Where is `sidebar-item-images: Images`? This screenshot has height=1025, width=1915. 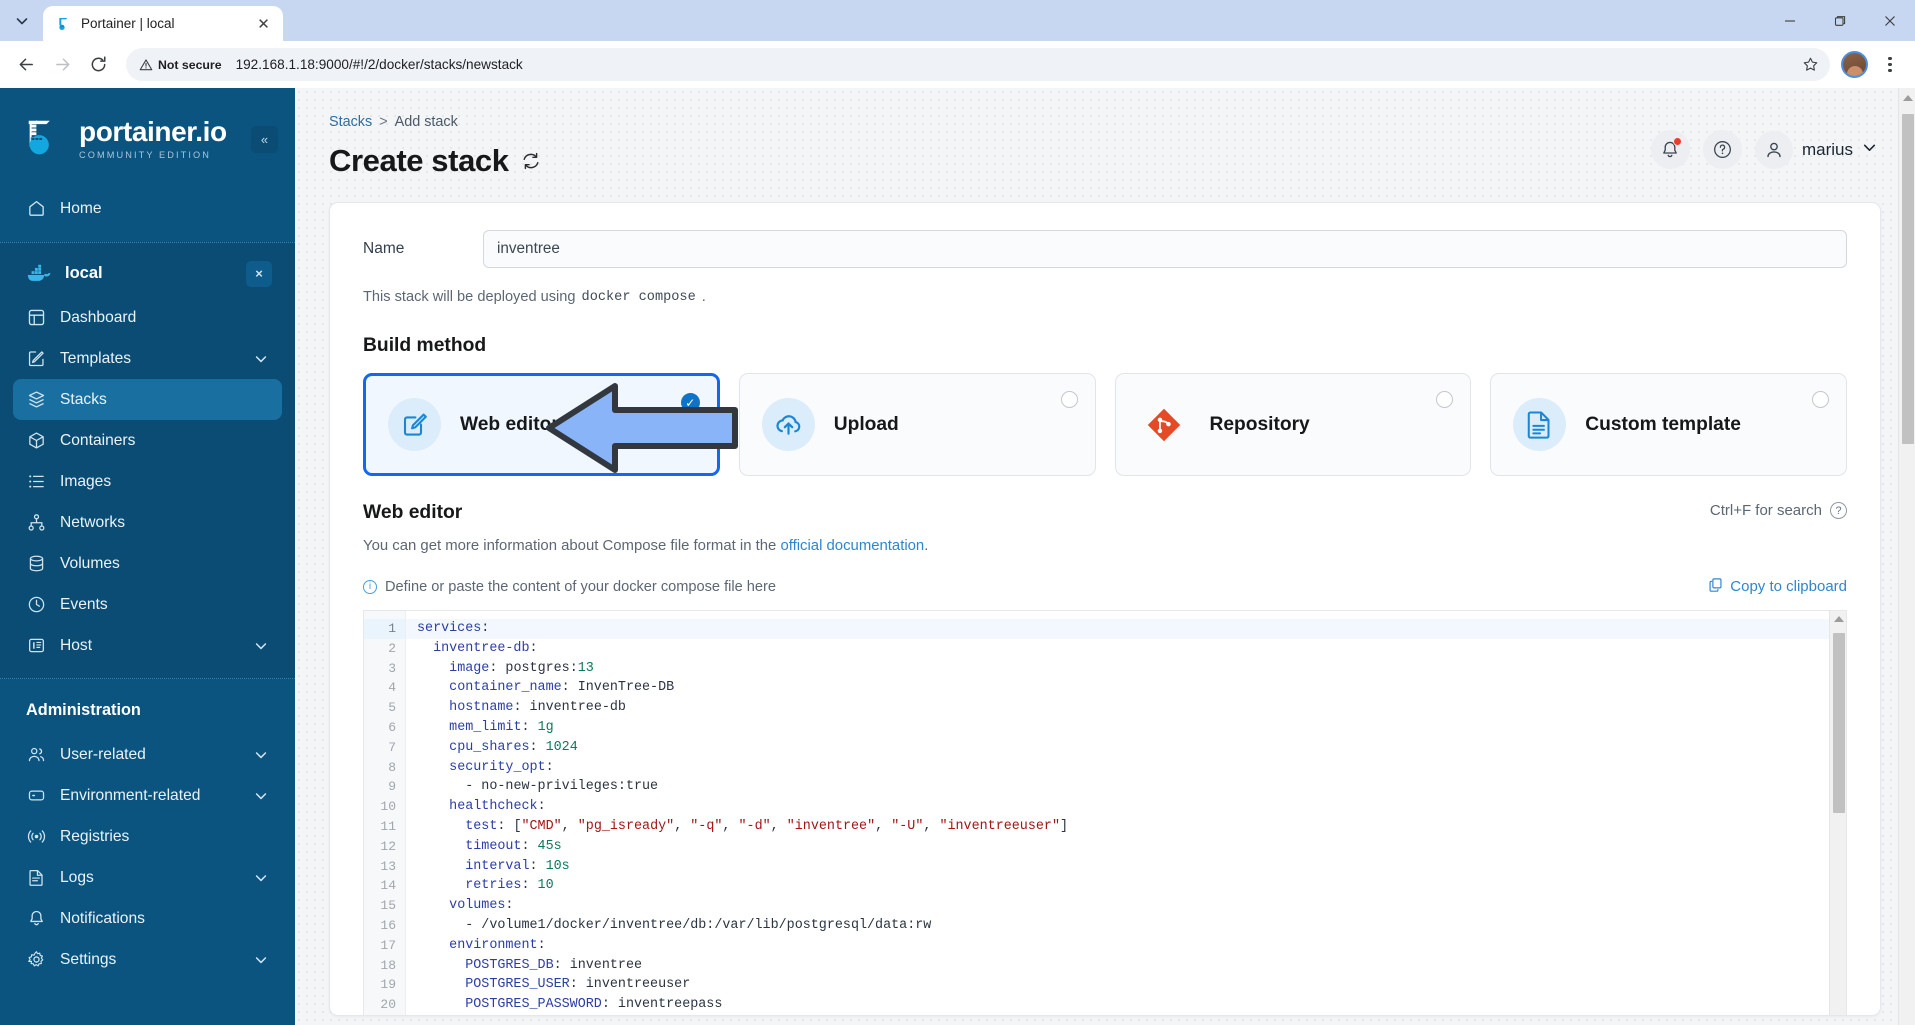
sidebar-item-images: Images is located at coordinates (147, 481).